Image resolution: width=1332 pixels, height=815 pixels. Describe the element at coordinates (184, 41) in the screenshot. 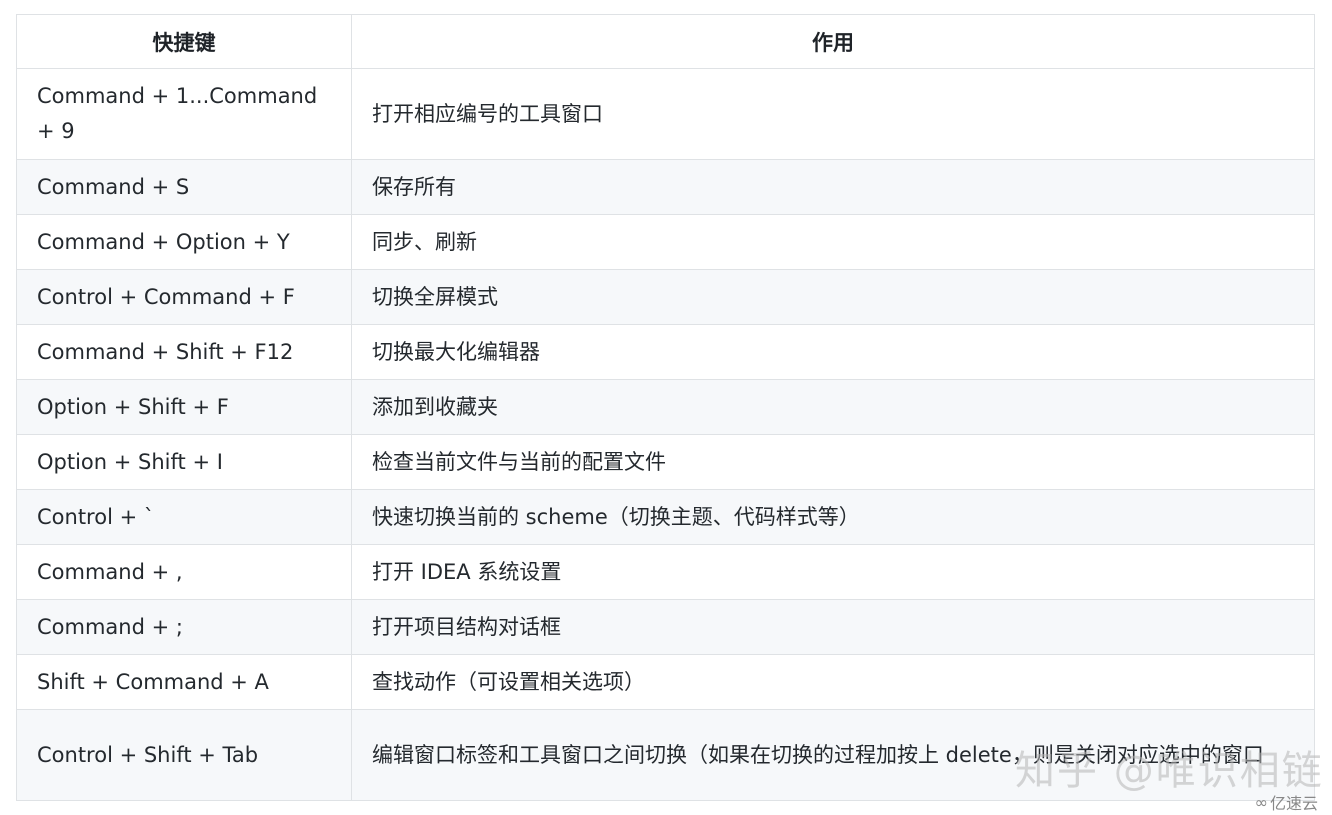

I see `header-shortcut: 快捷键` at that location.